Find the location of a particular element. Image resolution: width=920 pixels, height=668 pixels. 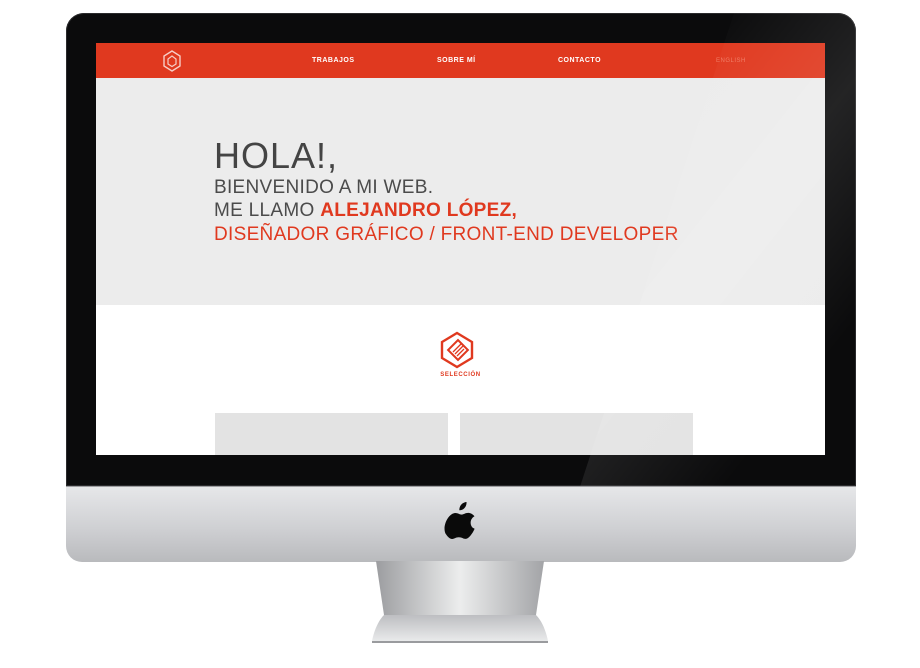

logo-icon is located at coordinates (172, 61).